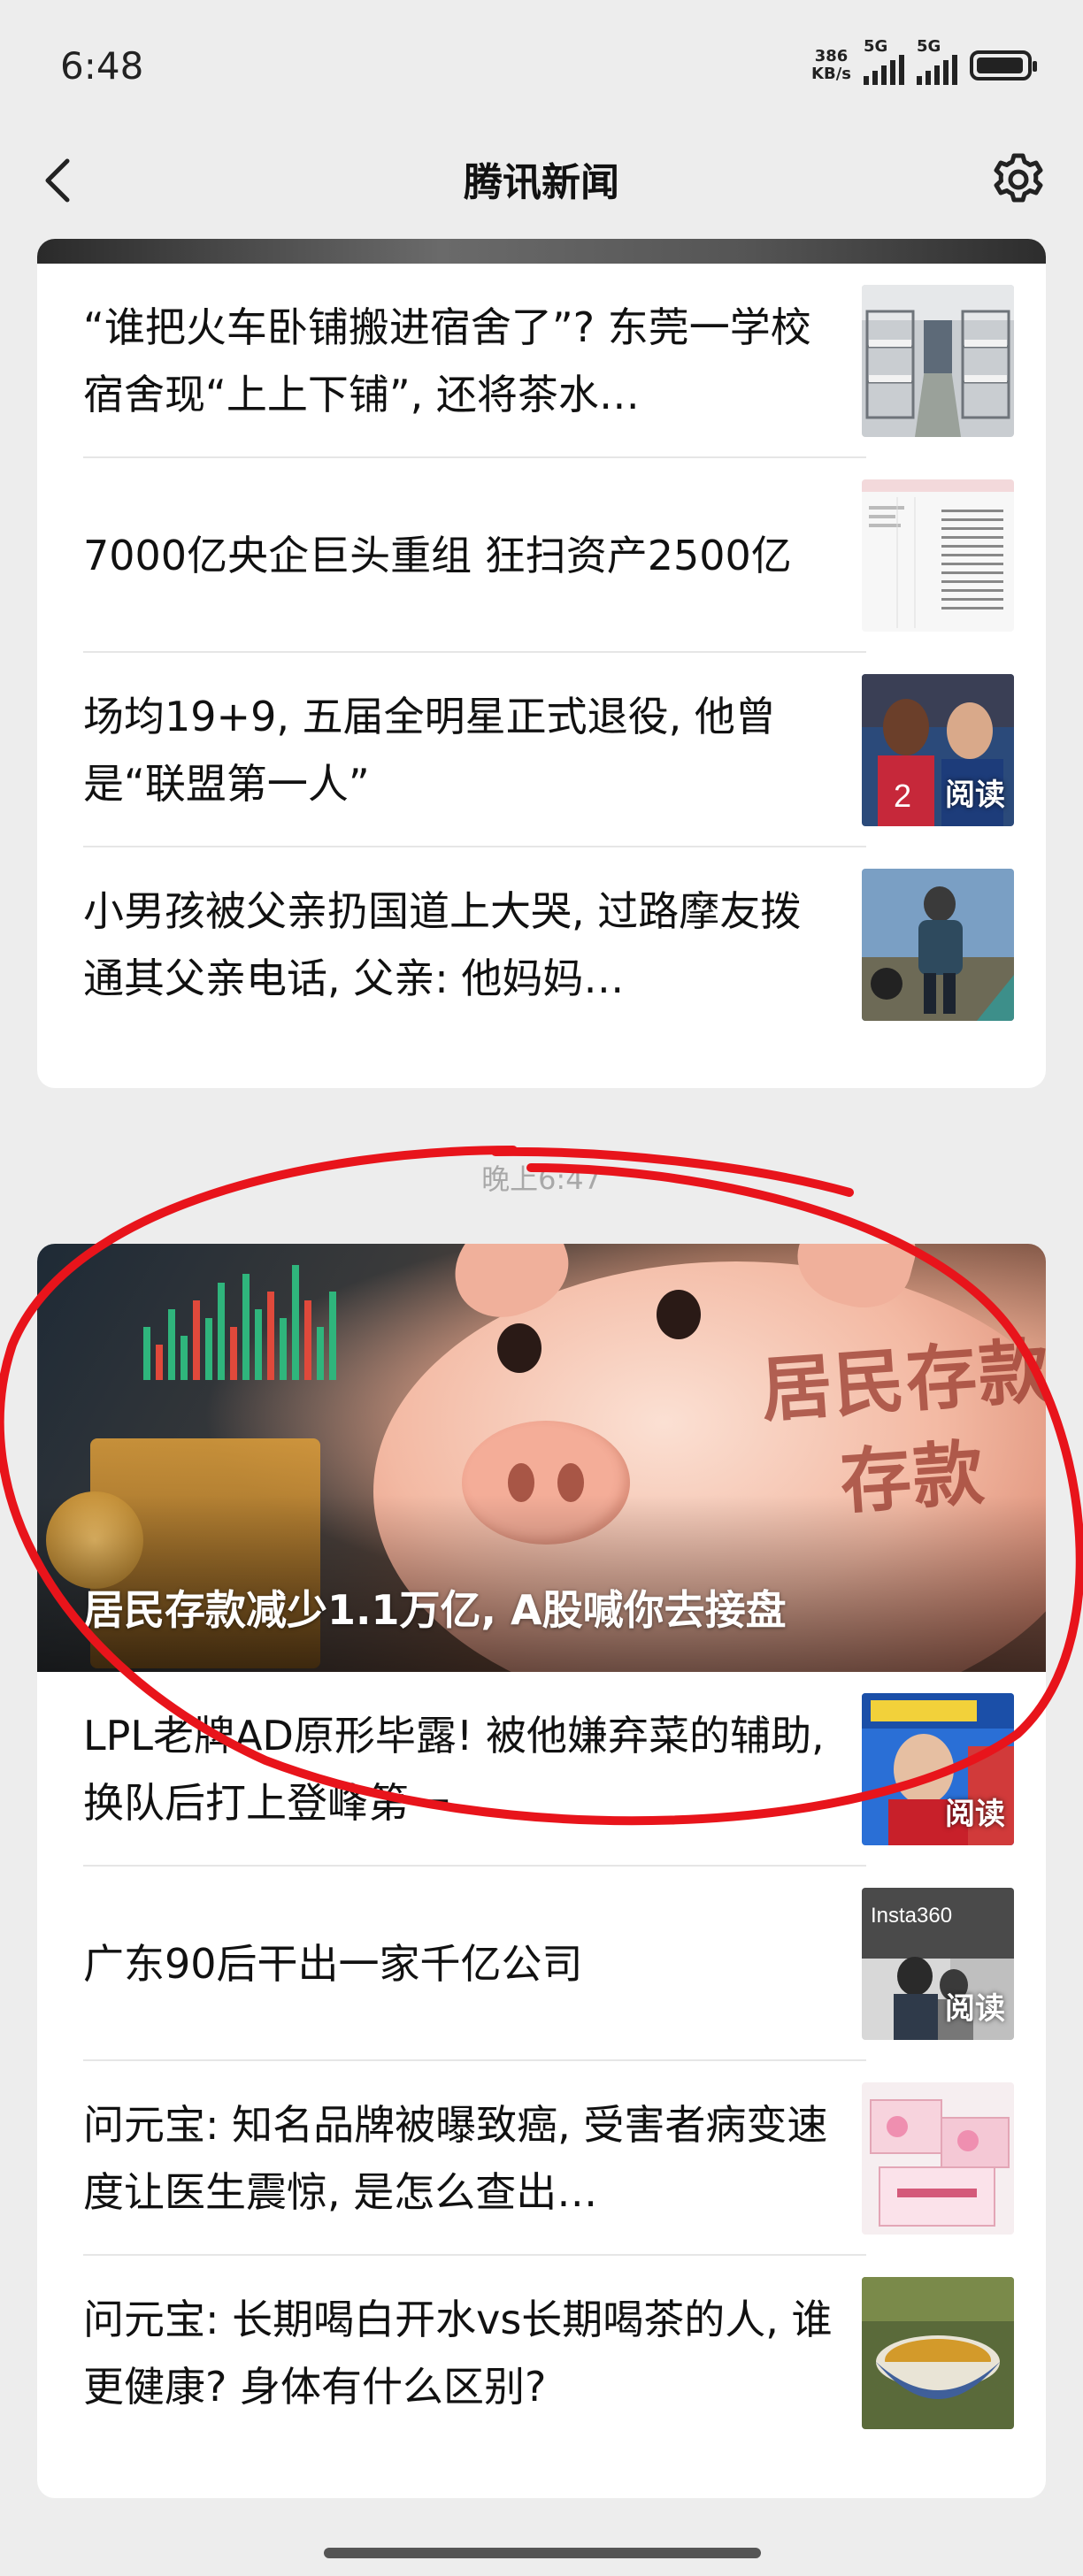 This screenshot has height=2576, width=1083. Describe the element at coordinates (938, 361) in the screenshot. I see `dorm-bunk-beds-photo` at that location.